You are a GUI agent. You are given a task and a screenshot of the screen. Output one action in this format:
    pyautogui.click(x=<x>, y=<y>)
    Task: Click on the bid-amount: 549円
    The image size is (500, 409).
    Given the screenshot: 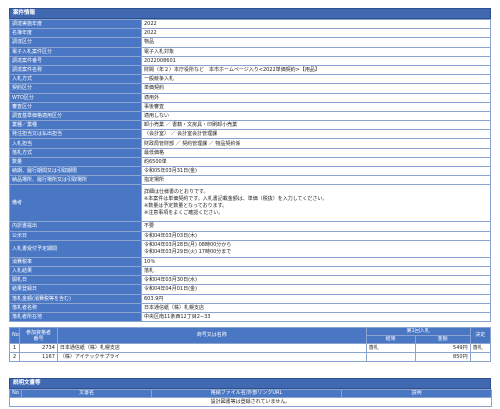 What is the action you would take?
    pyautogui.click(x=442, y=348)
    